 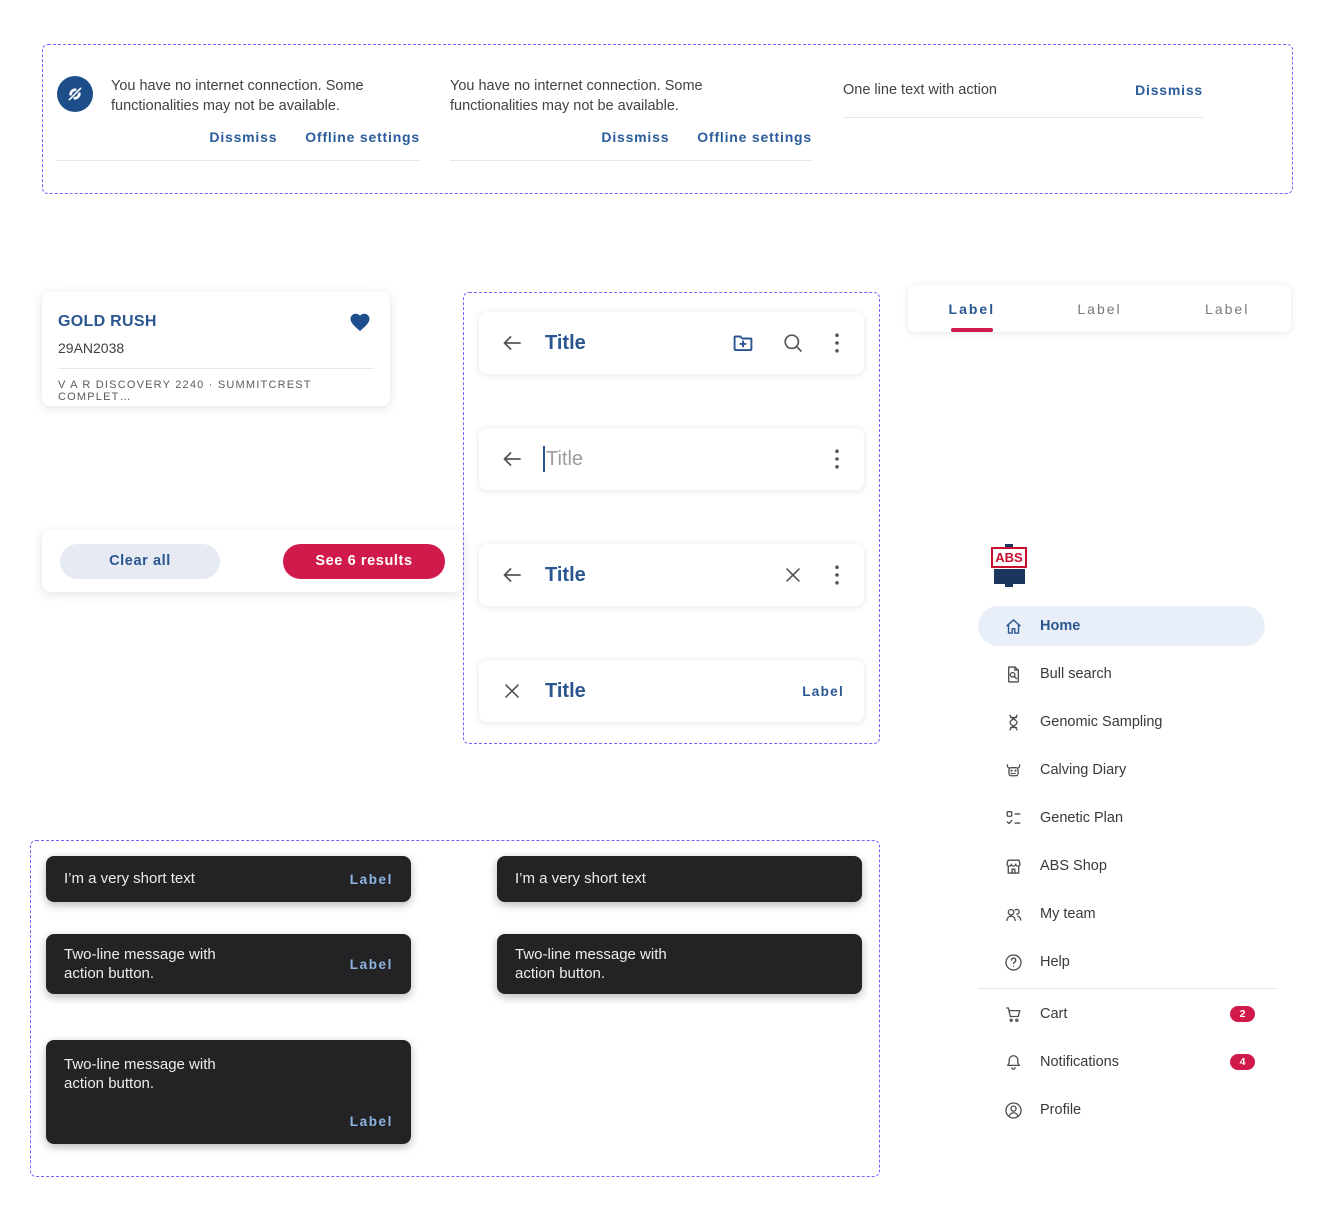 What do you see at coordinates (91, 348) in the screenshot?
I see `bull-code: 29AN2038` at bounding box center [91, 348].